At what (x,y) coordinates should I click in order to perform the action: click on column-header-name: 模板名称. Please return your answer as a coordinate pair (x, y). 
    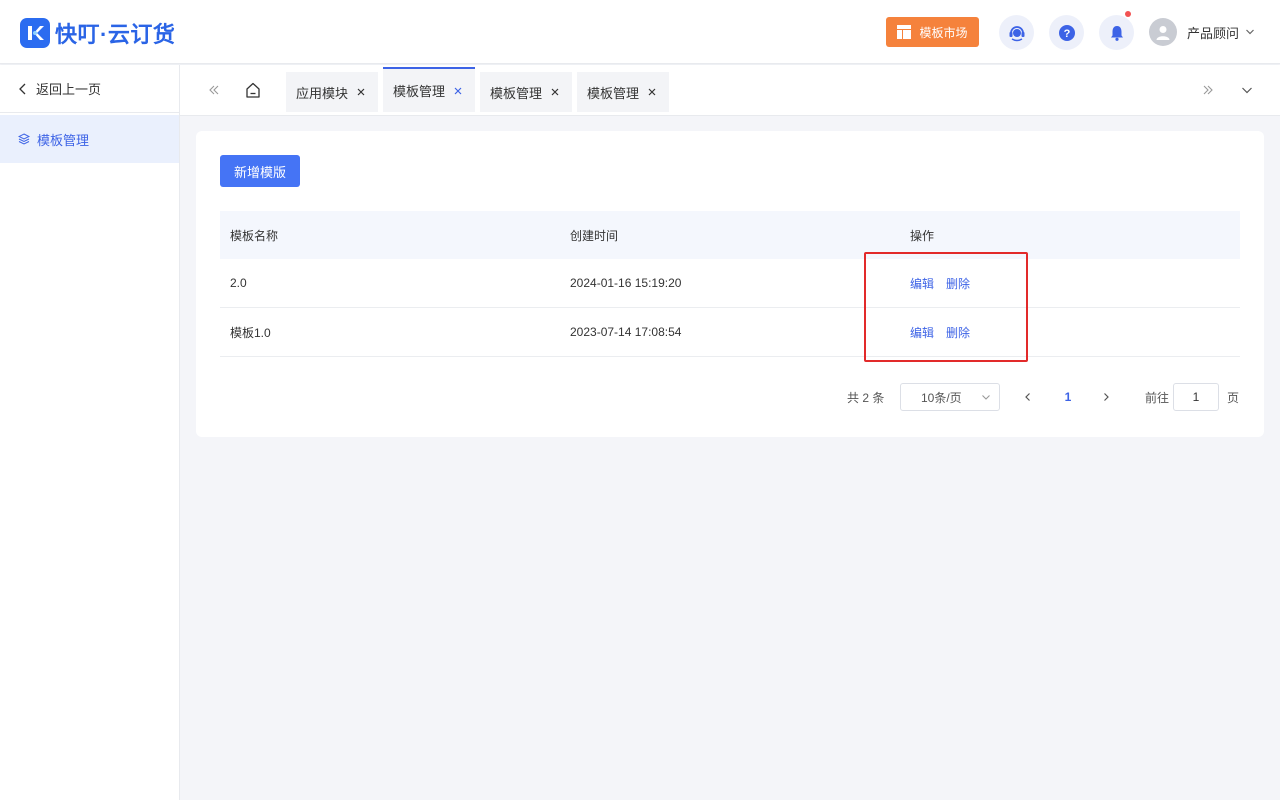
    Looking at the image, I should click on (254, 235).